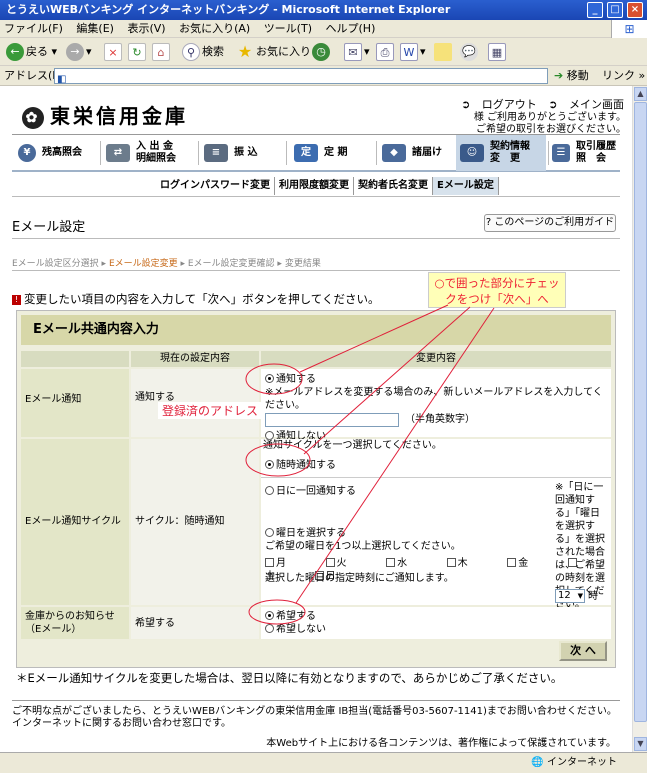  Describe the element at coordinates (269, 532) in the screenshot. I see `cycle-weekday-radio` at that location.